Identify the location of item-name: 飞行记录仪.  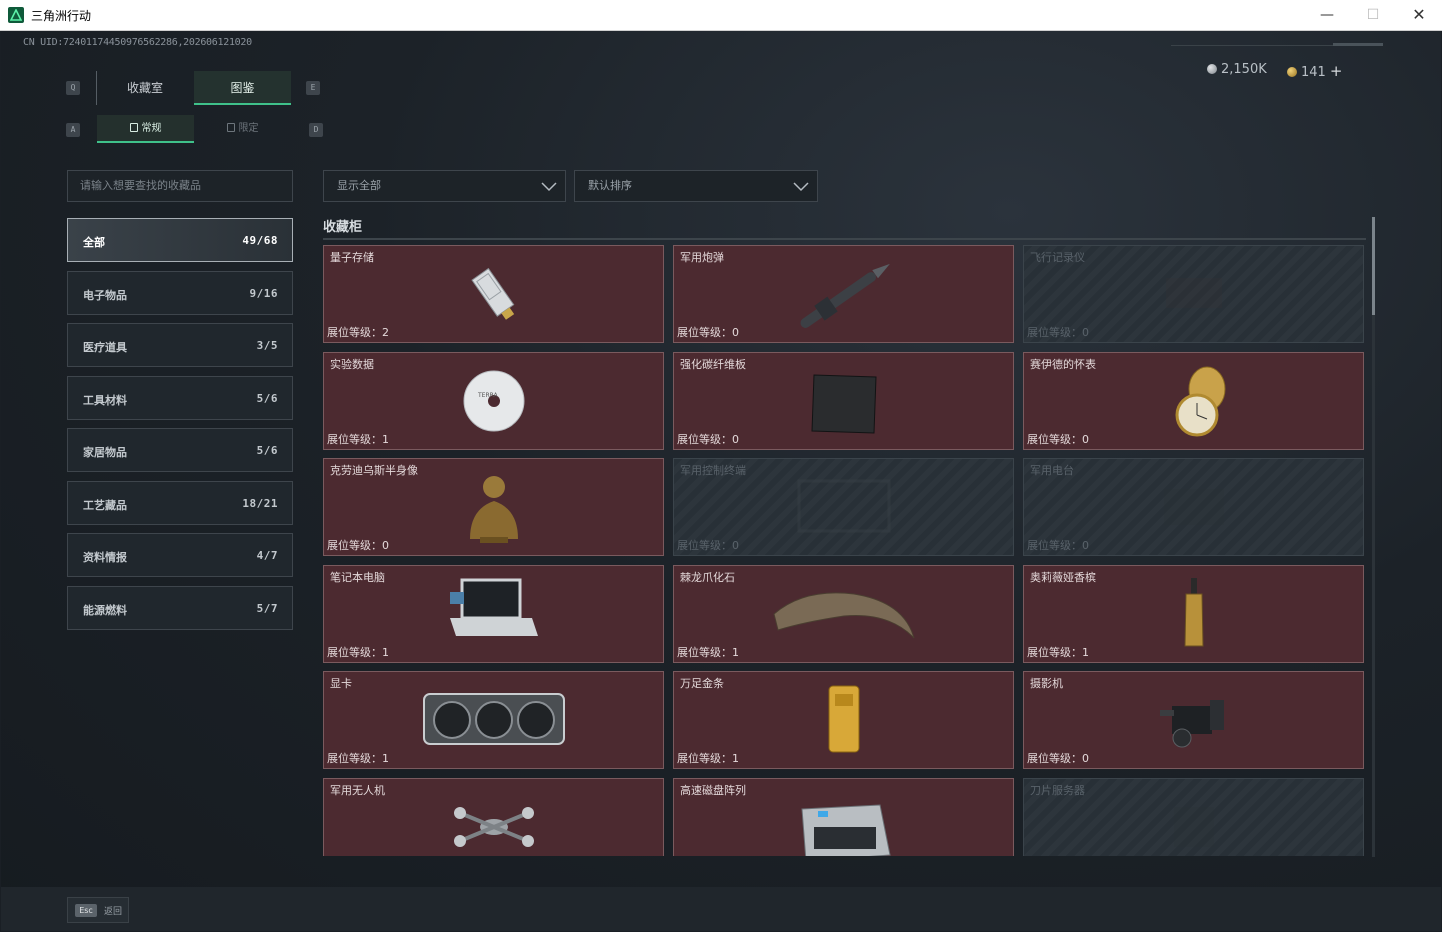
(1057, 257).